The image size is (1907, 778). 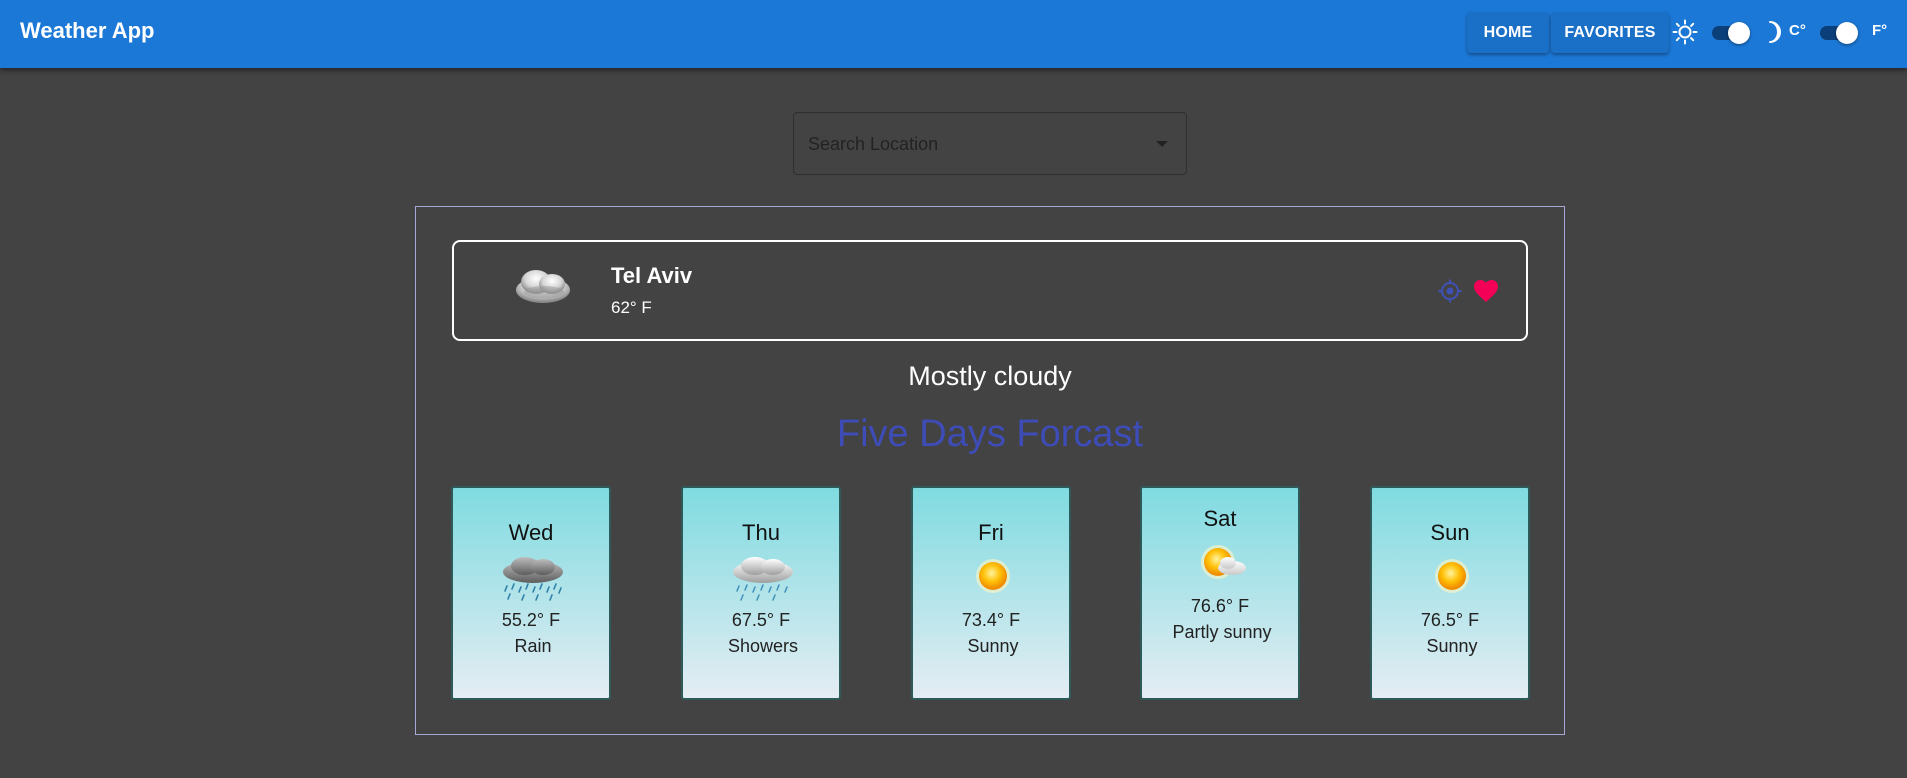 I want to click on search-location, so click(x=990, y=143).